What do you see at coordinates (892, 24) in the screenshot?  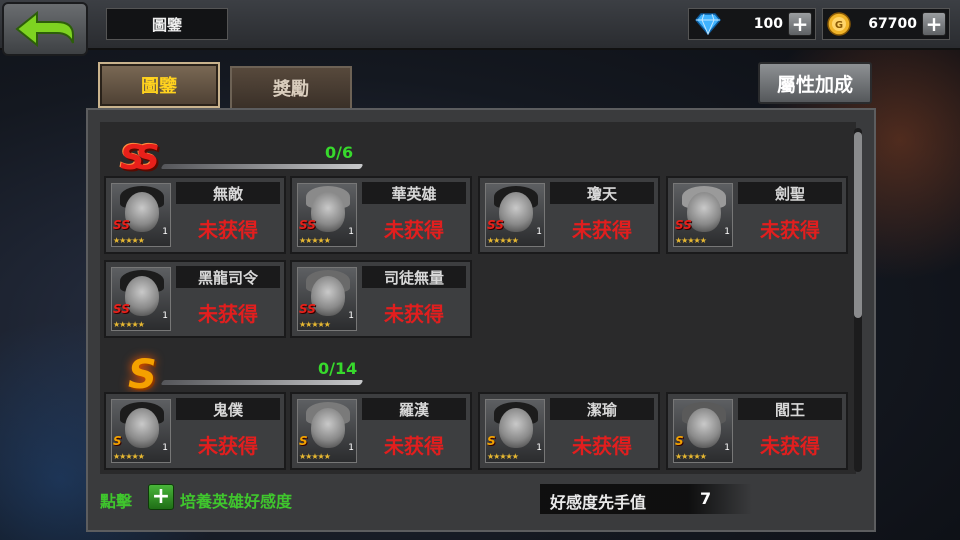 I see `gold-amount: 67700` at bounding box center [892, 24].